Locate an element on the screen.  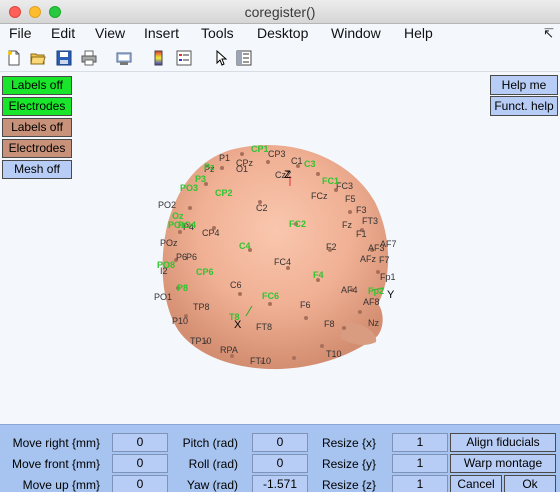
electrode-label: F7 is located at coordinates (384, 260).